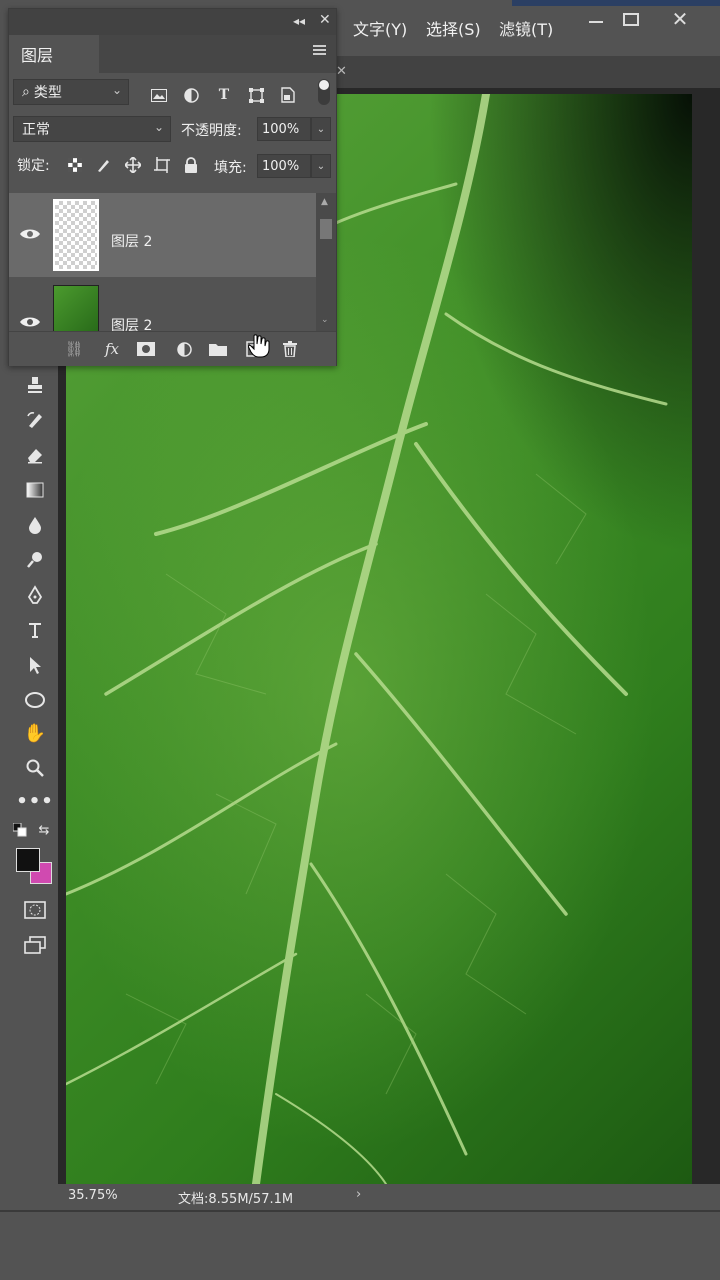 This screenshot has height=1280, width=720. I want to click on layer-list: 图层 2 图层 2, so click(162, 262).